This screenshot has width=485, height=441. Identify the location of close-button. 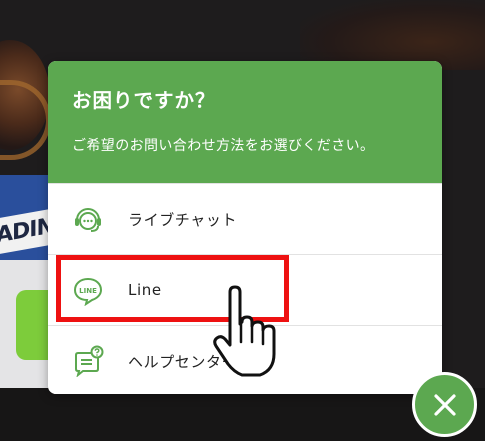
(444, 404).